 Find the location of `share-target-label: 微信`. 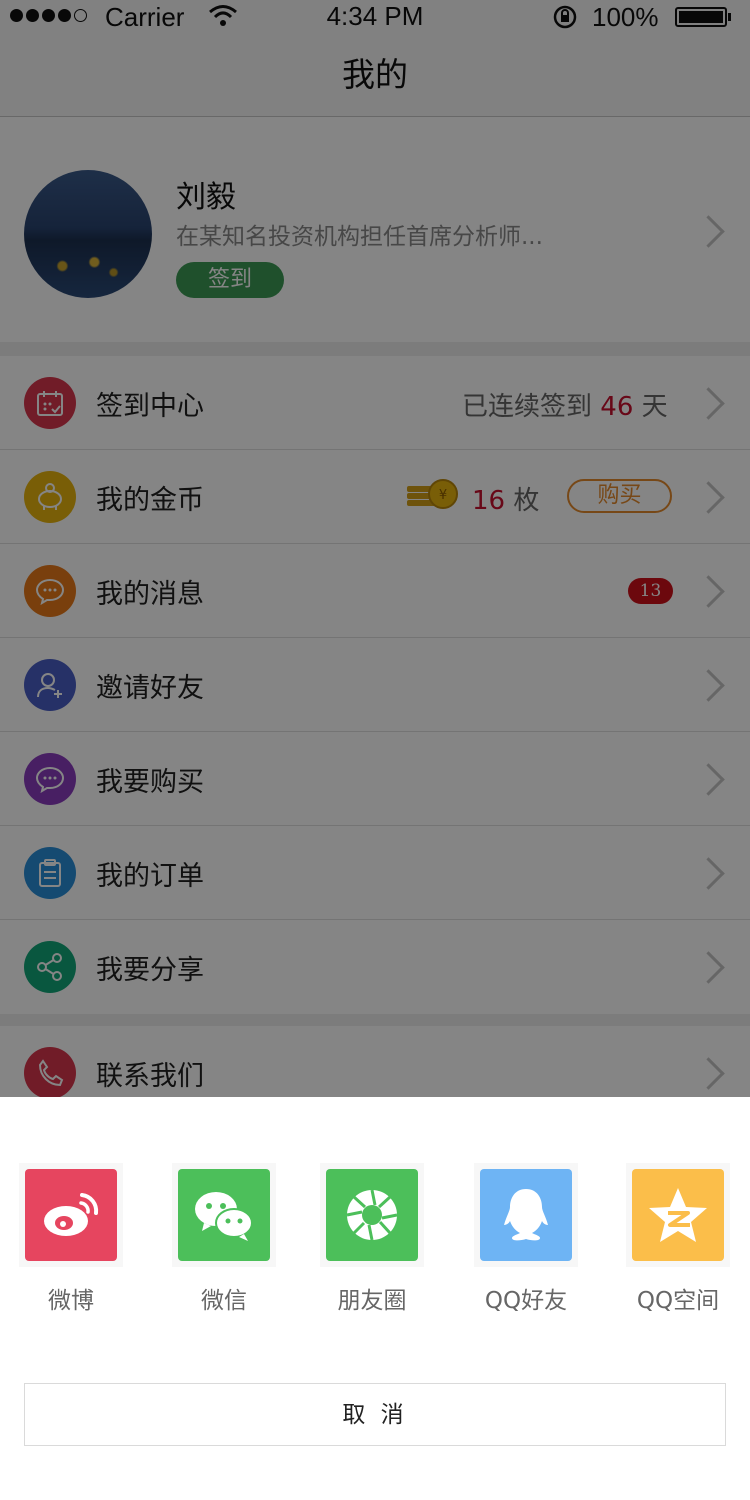

share-target-label: 微信 is located at coordinates (224, 1301).